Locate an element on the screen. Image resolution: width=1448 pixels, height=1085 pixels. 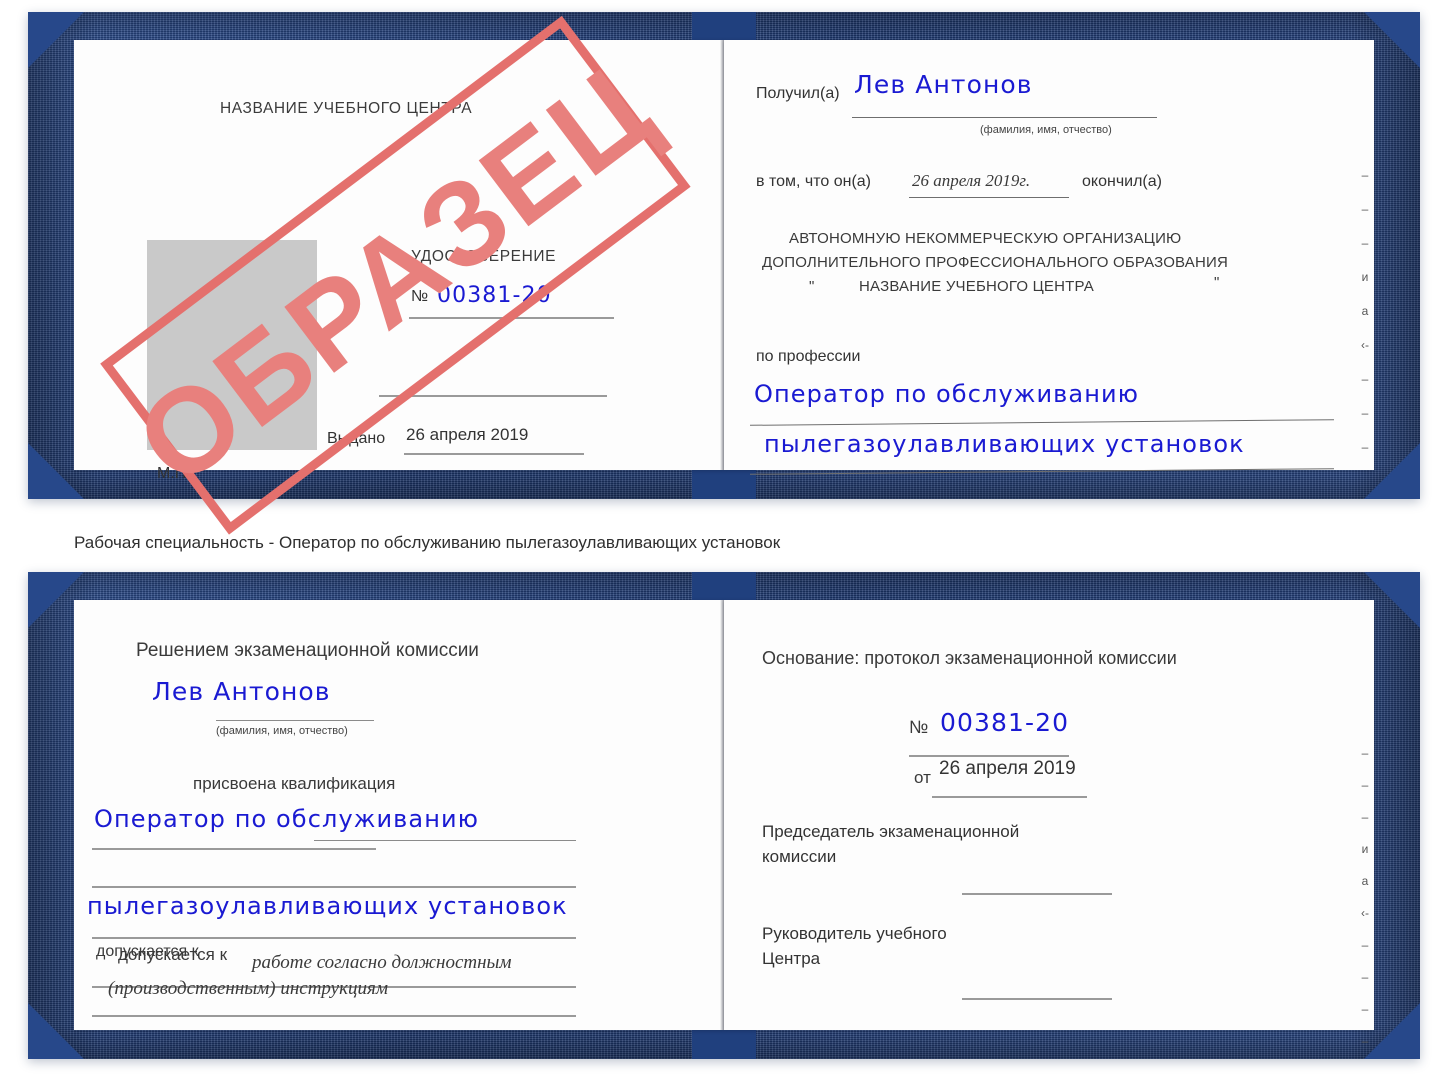
chairman-signature-rule is located at coordinates (1037, 894).